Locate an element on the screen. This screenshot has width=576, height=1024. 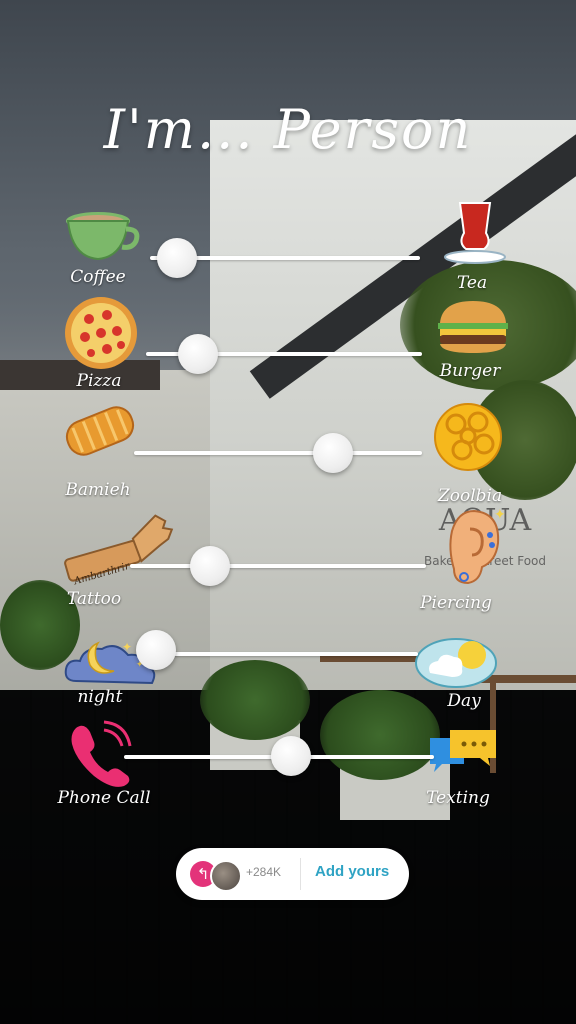
bamieh-icon is located at coordinates (100, 431).